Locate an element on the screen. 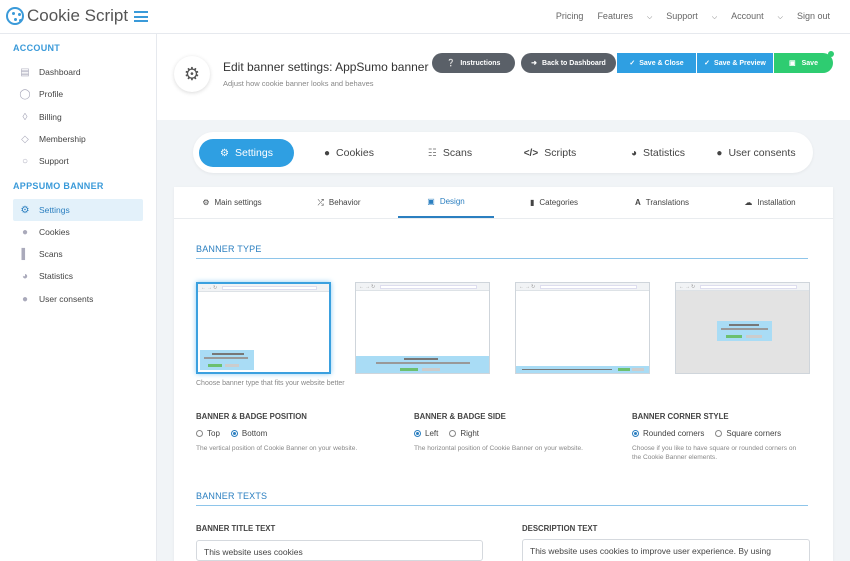 The image size is (850, 561). nav-features: Features ⌵ is located at coordinates (624, 16).